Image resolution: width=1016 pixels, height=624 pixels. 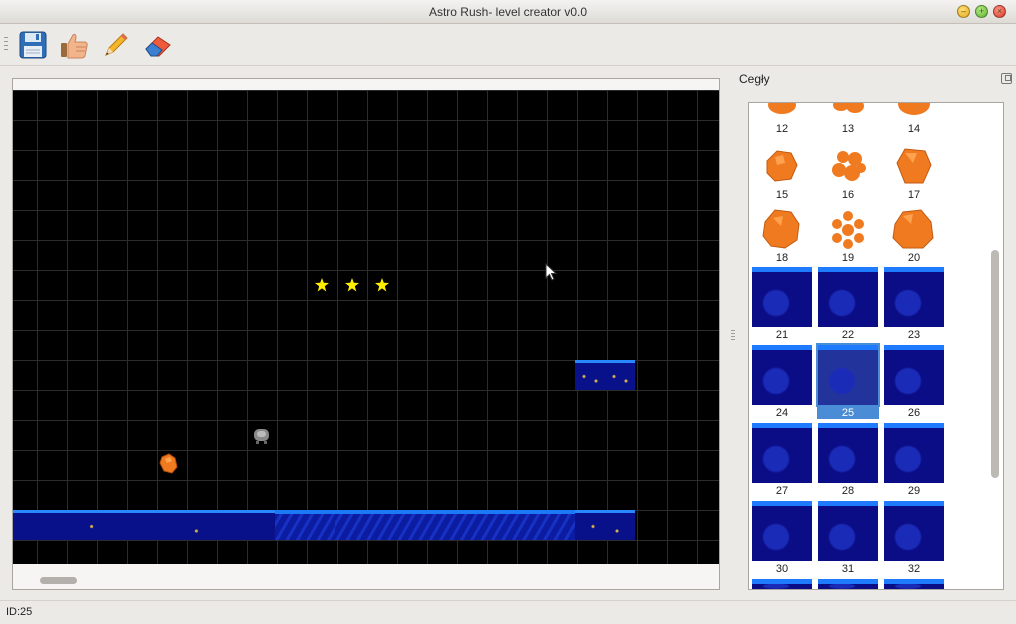 I want to click on pencil-icon, so click(x=116, y=44).